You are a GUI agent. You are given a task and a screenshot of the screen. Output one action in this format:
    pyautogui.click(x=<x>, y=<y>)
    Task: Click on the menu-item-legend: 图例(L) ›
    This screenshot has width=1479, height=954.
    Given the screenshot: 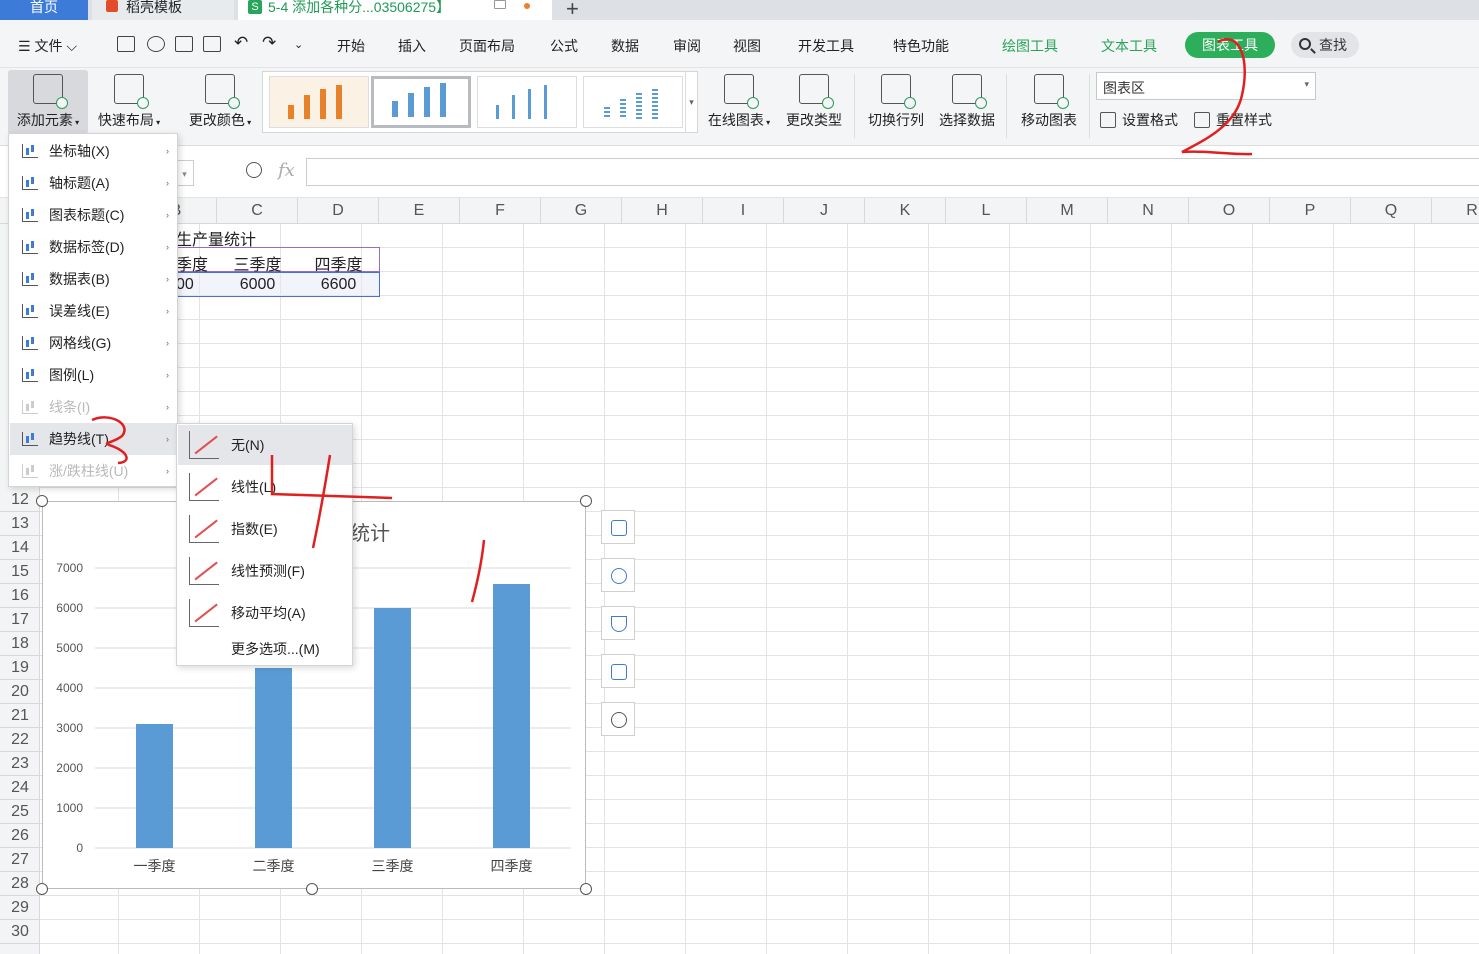 What is the action you would take?
    pyautogui.click(x=93, y=375)
    